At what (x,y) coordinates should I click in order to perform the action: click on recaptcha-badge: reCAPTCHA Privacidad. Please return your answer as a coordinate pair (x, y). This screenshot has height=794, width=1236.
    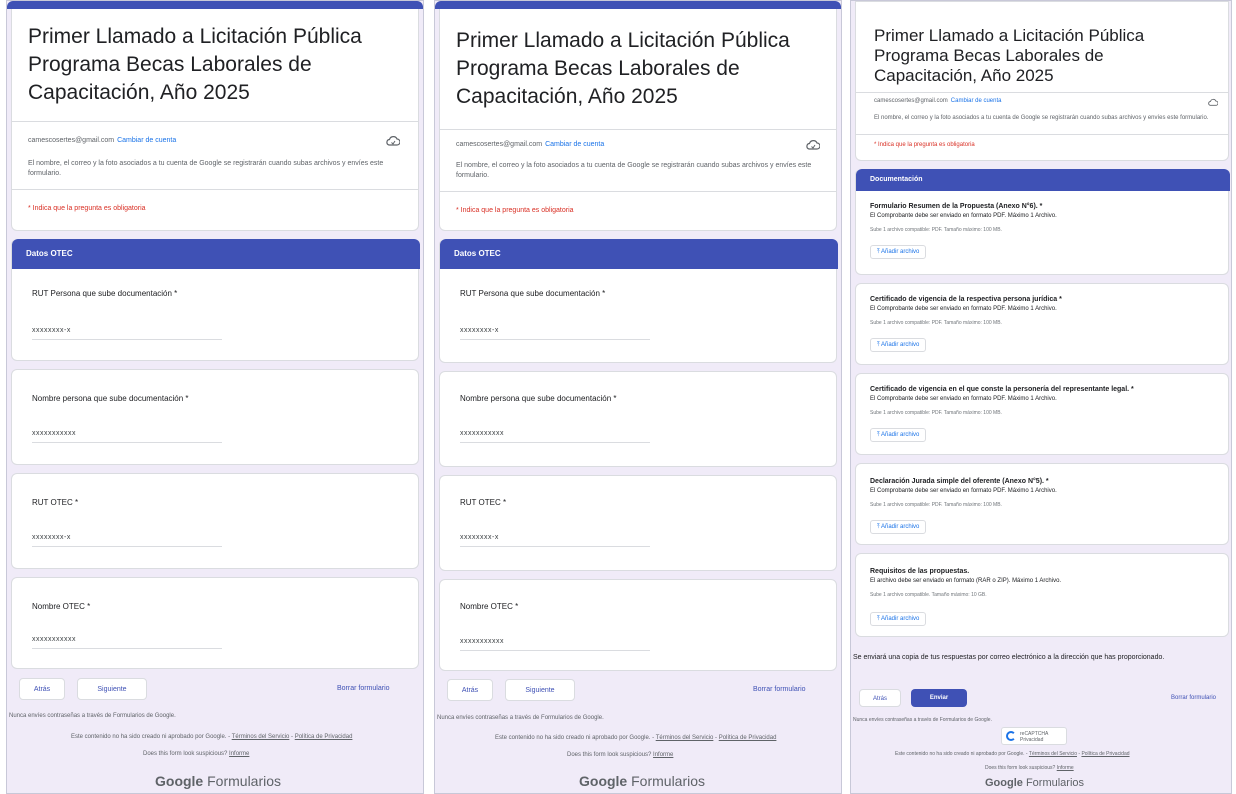
    Looking at the image, I should click on (1034, 736).